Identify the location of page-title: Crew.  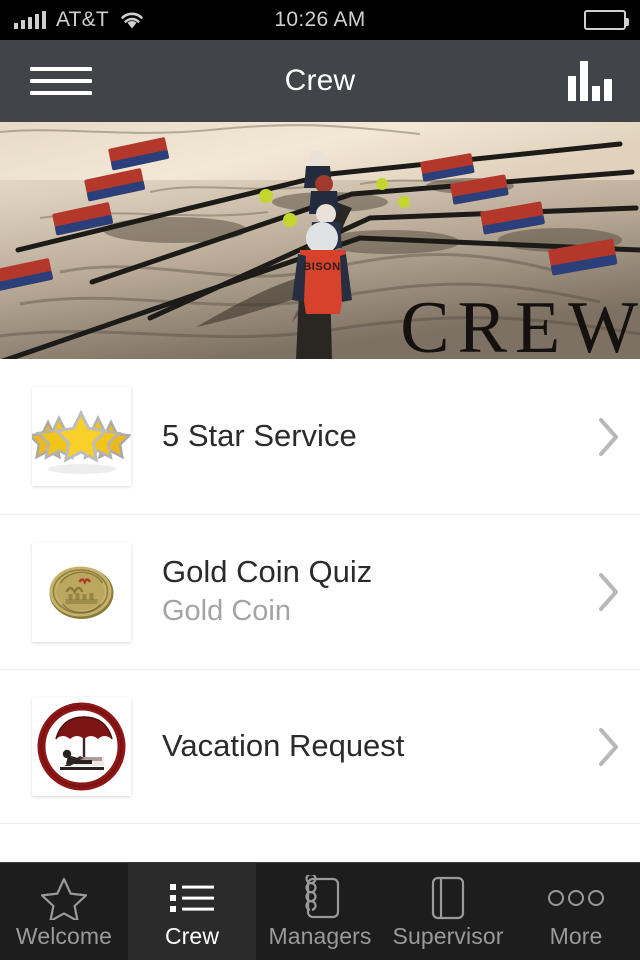
(320, 80).